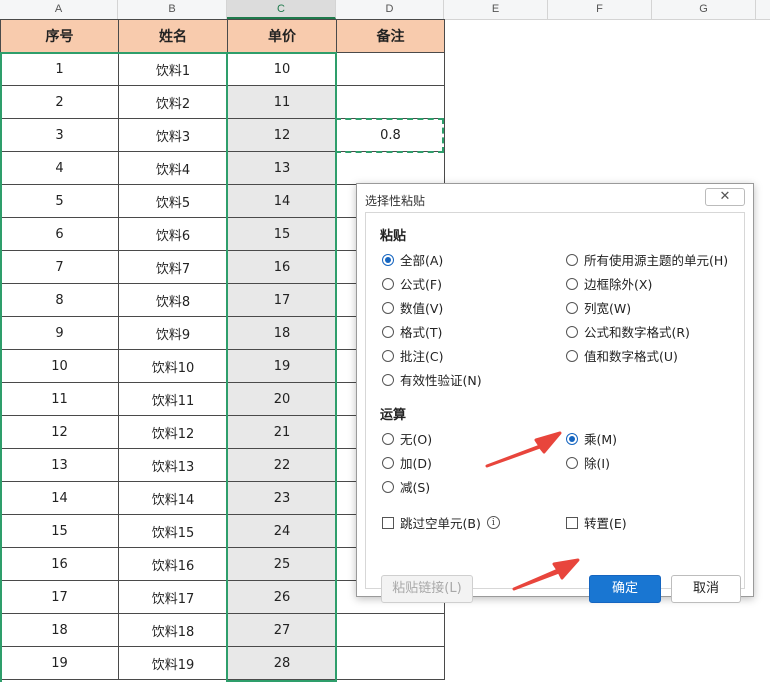  Describe the element at coordinates (59, 9) in the screenshot. I see `column-header-a: A` at that location.